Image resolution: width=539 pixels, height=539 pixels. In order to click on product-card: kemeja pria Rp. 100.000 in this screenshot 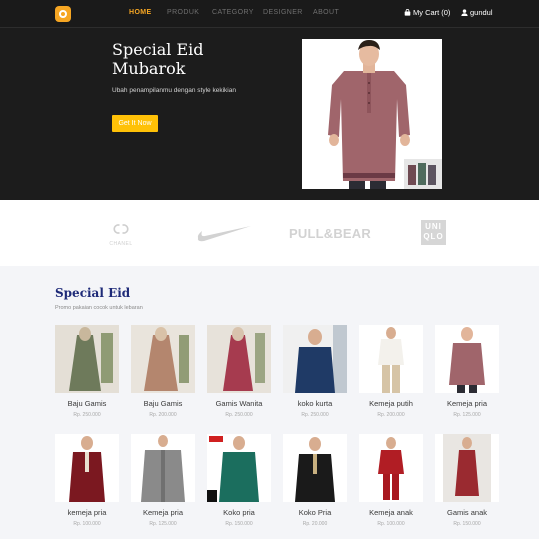, I will do `click(87, 480)`.